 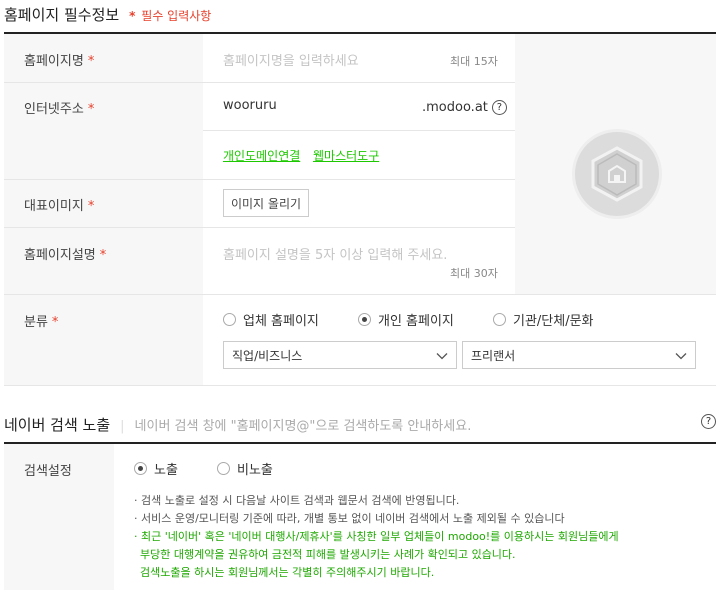 What do you see at coordinates (132, 16) in the screenshot?
I see `required-legend-star: *` at bounding box center [132, 16].